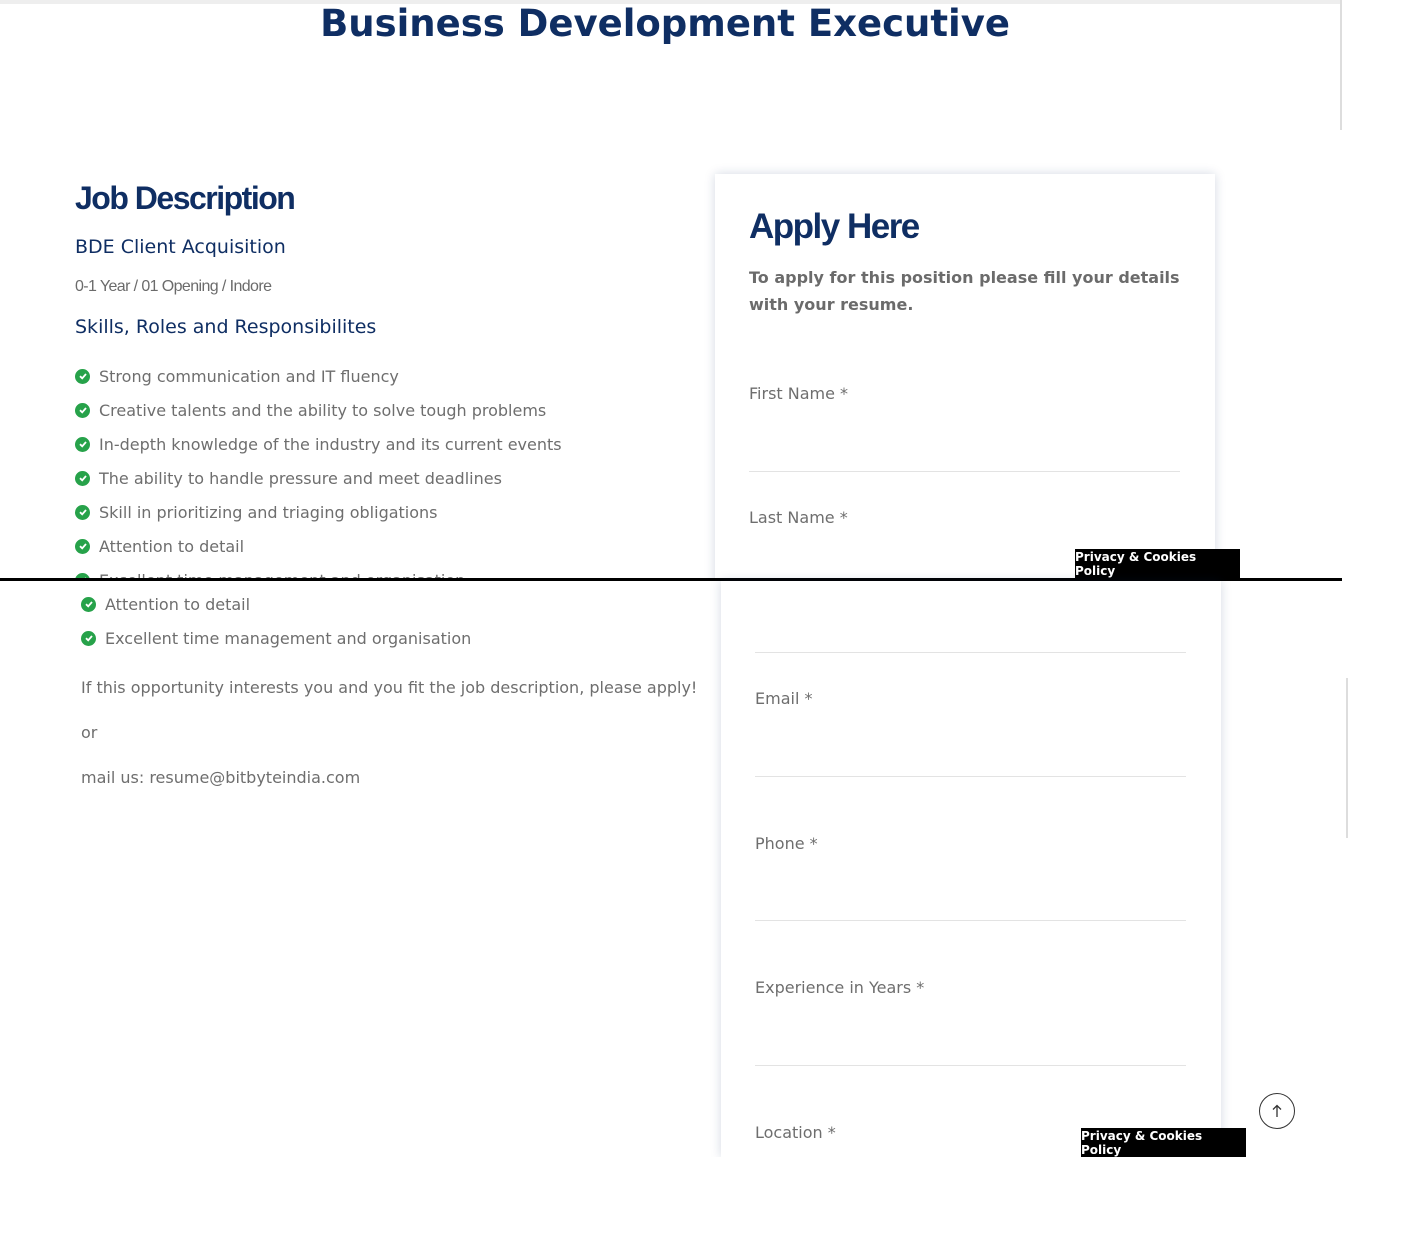 The height and width of the screenshot is (1246, 1422). What do you see at coordinates (665, 23) in the screenshot?
I see `page-title: Business Development Executive` at bounding box center [665, 23].